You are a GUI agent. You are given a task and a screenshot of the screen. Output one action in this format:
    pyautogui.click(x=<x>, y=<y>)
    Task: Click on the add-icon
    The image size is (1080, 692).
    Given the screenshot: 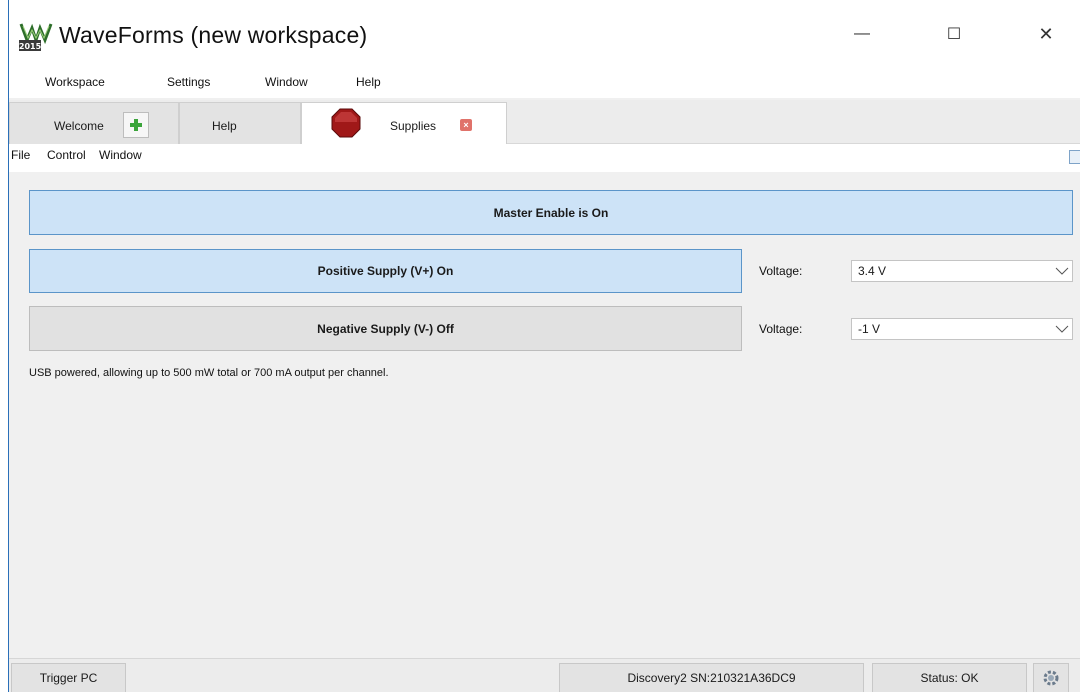 What is the action you would take?
    pyautogui.click(x=136, y=125)
    